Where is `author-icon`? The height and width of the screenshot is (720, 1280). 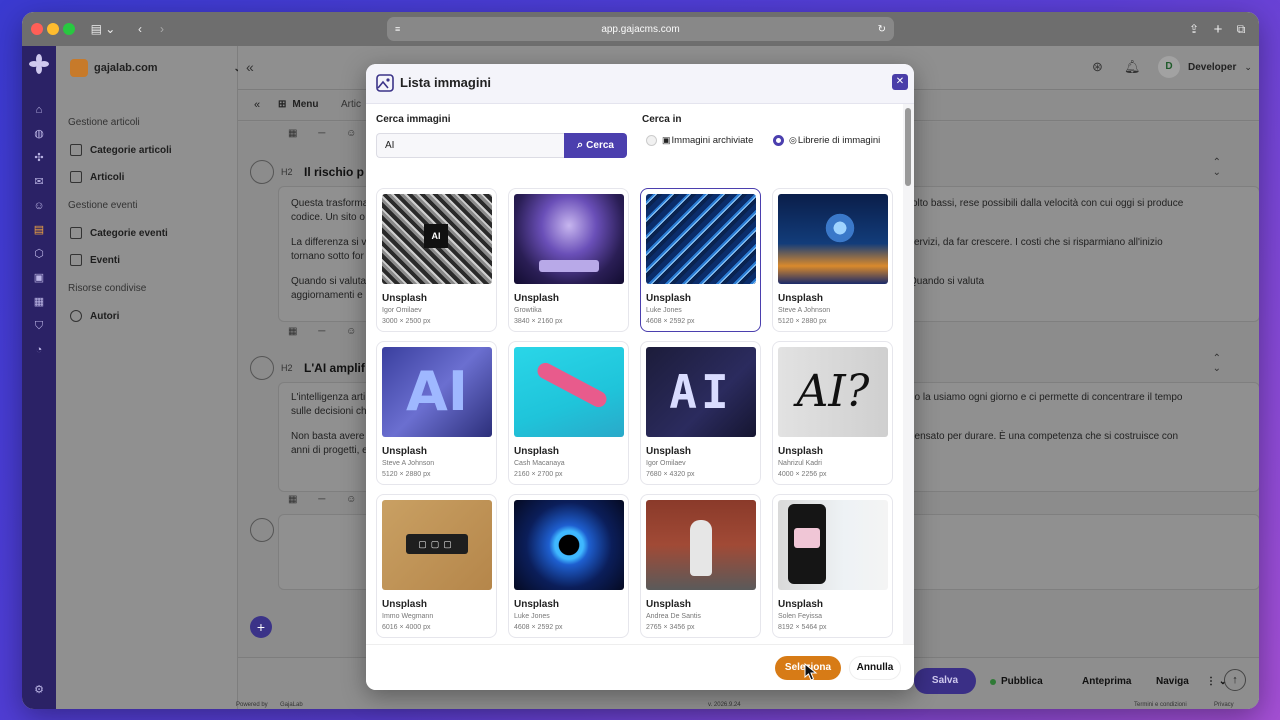
author-icon is located at coordinates (76, 316).